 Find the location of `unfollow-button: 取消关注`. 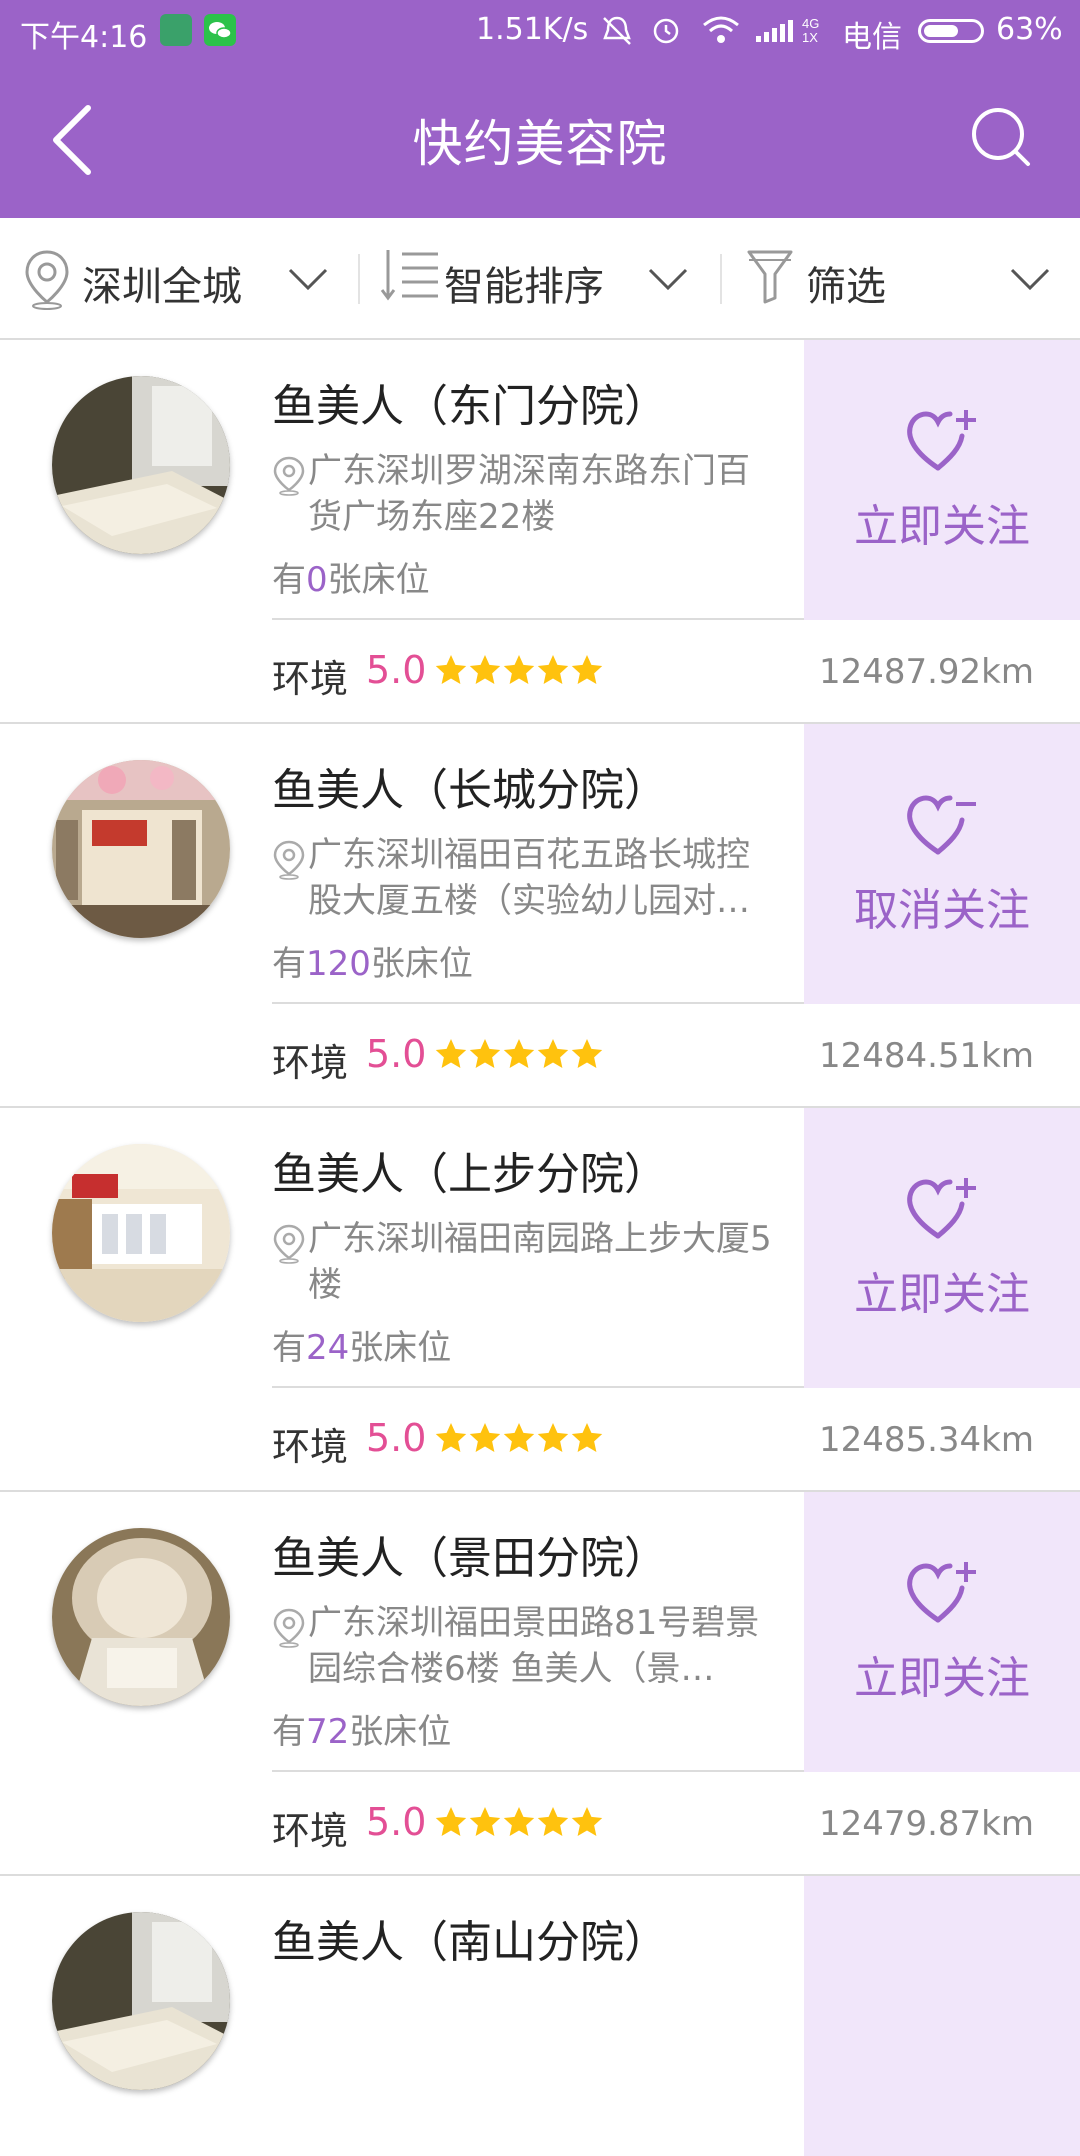

unfollow-button: 取消关注 is located at coordinates (942, 864).